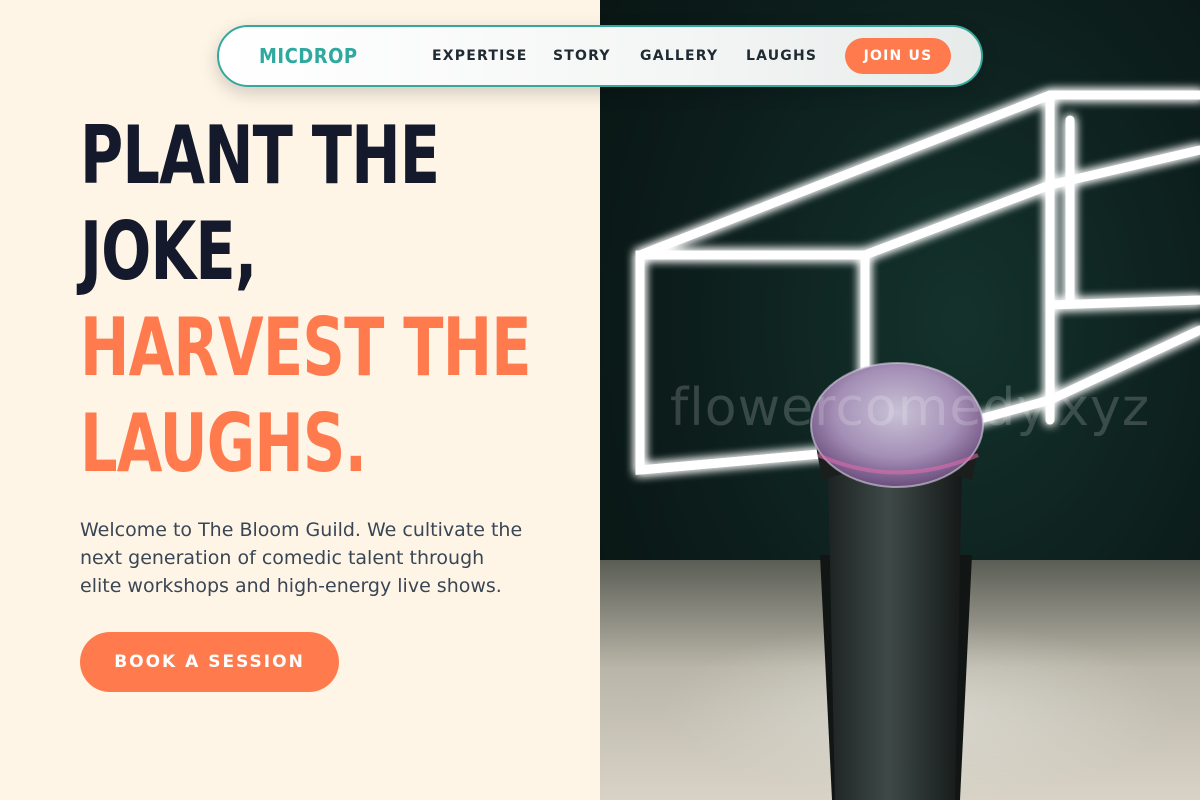 This screenshot has width=1200, height=800. I want to click on headline-accent-line: HARVEST THE, so click(306, 347).